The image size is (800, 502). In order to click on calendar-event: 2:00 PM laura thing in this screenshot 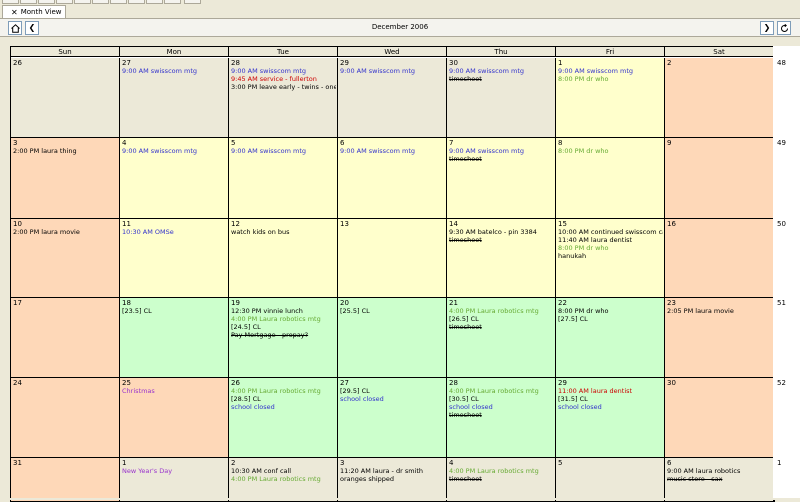, I will do `click(65, 151)`.